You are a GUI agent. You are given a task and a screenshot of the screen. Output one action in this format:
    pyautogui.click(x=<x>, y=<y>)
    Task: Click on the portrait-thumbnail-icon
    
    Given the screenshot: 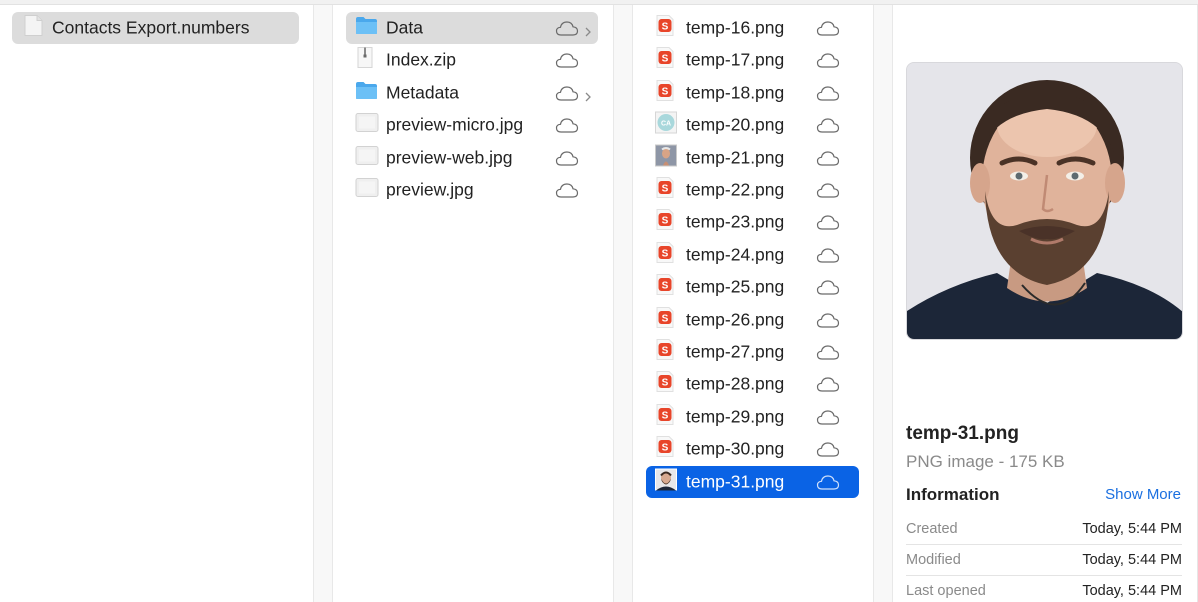 What is the action you would take?
    pyautogui.click(x=666, y=157)
    